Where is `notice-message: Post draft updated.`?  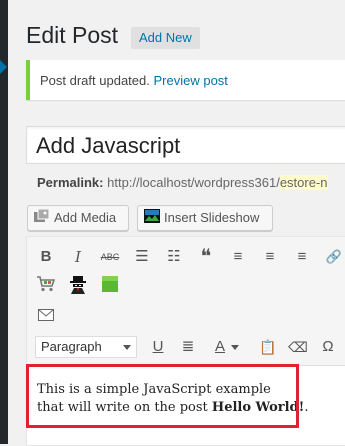
notice-message: Post draft updated. is located at coordinates (95, 80).